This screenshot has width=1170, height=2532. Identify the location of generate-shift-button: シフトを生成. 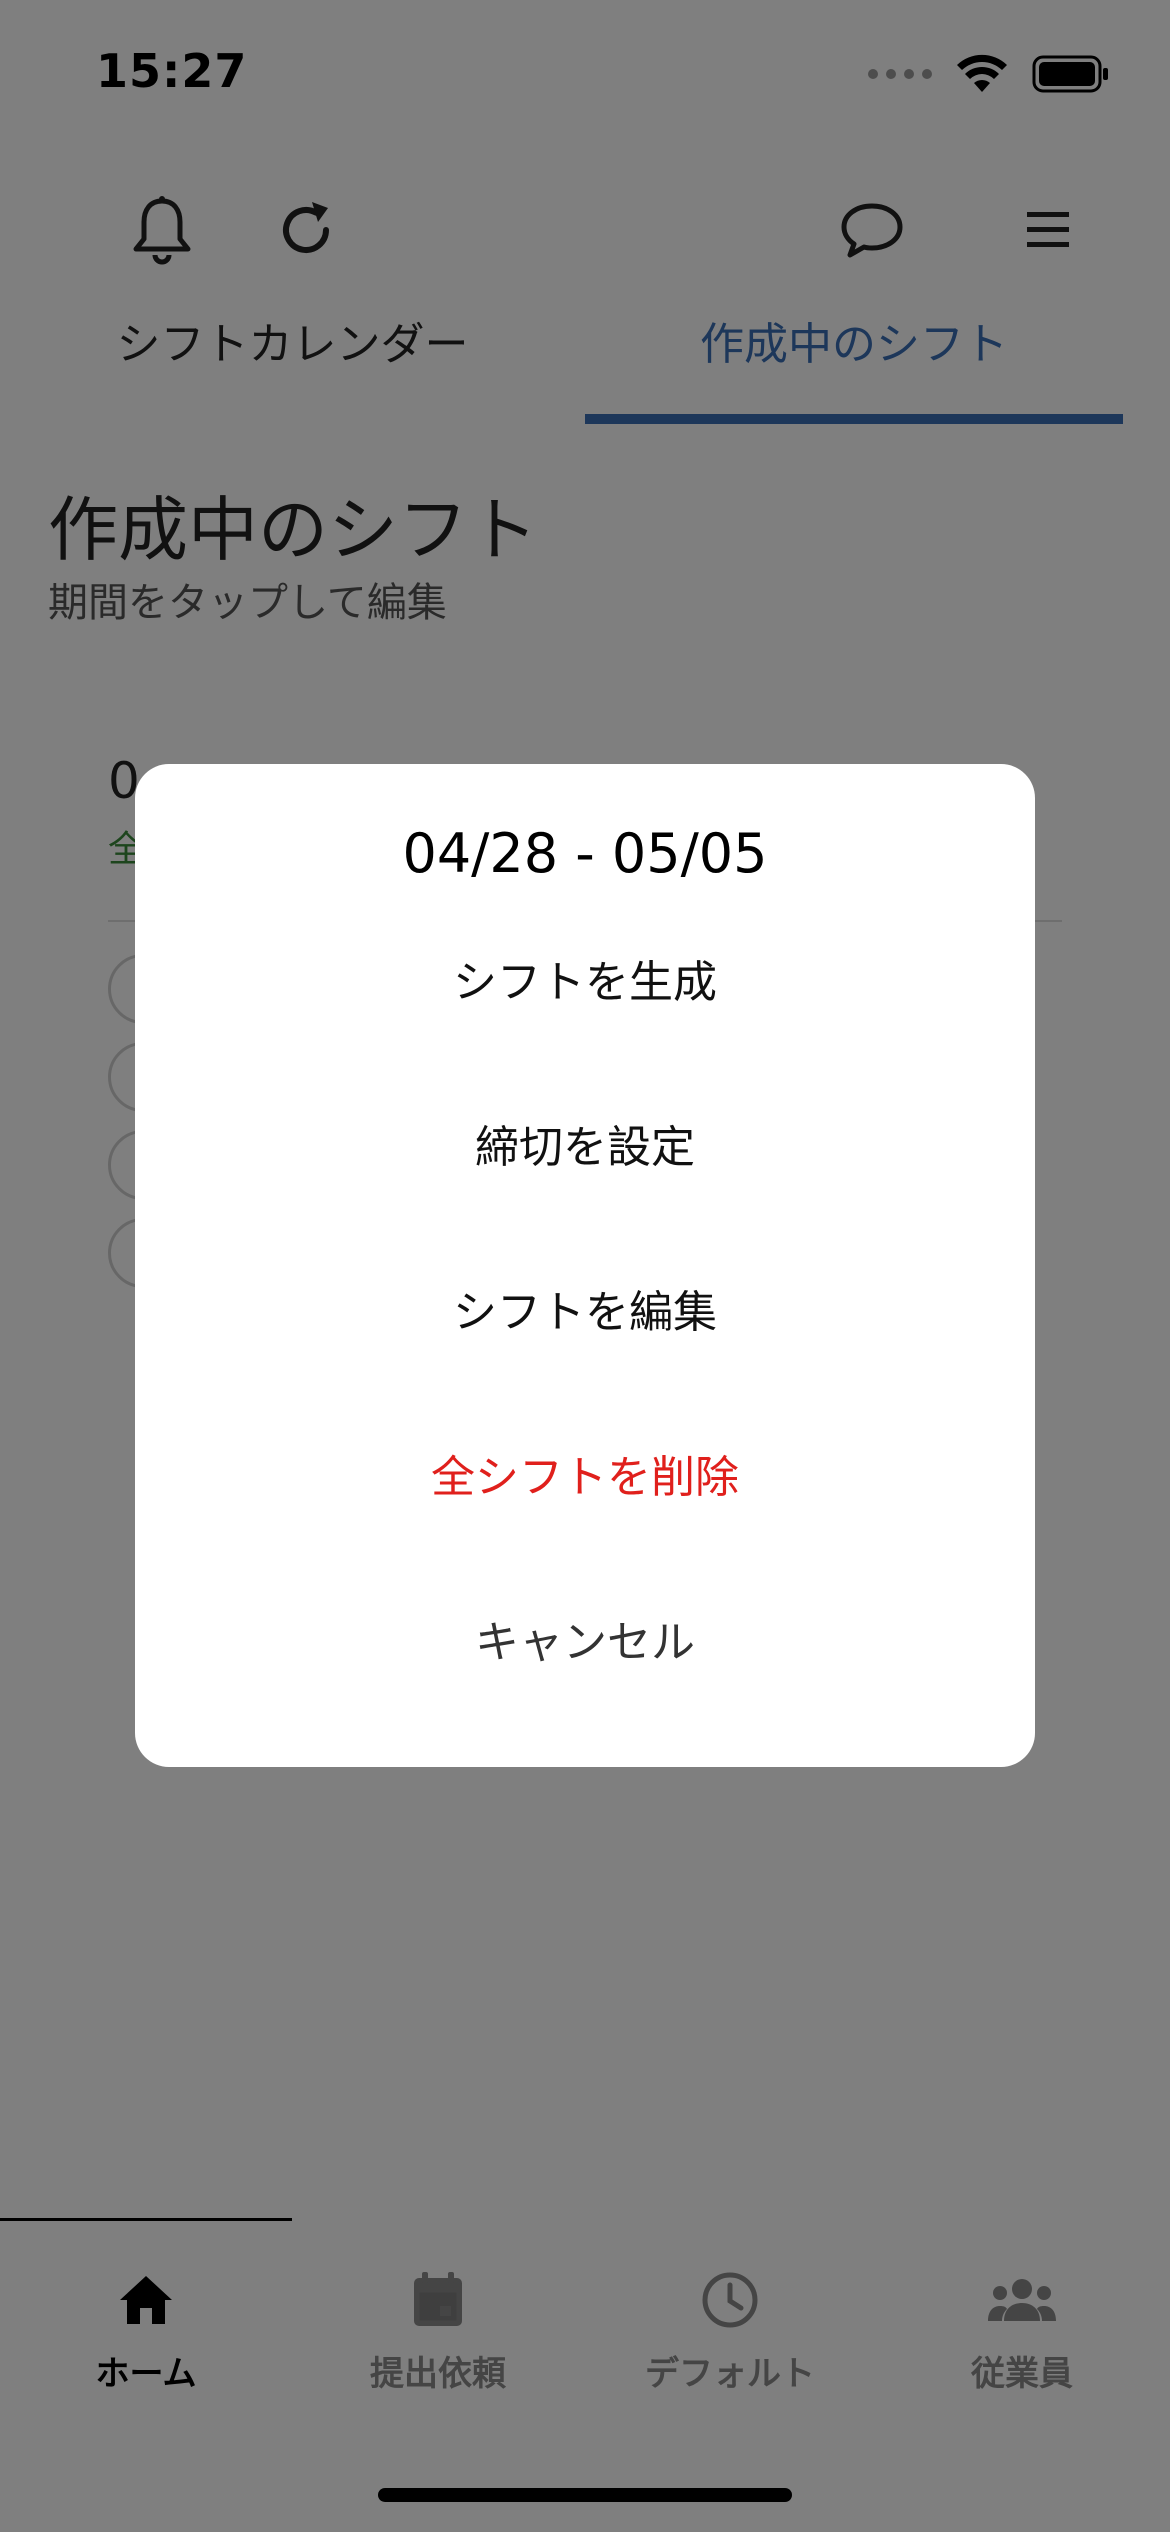
(585, 978).